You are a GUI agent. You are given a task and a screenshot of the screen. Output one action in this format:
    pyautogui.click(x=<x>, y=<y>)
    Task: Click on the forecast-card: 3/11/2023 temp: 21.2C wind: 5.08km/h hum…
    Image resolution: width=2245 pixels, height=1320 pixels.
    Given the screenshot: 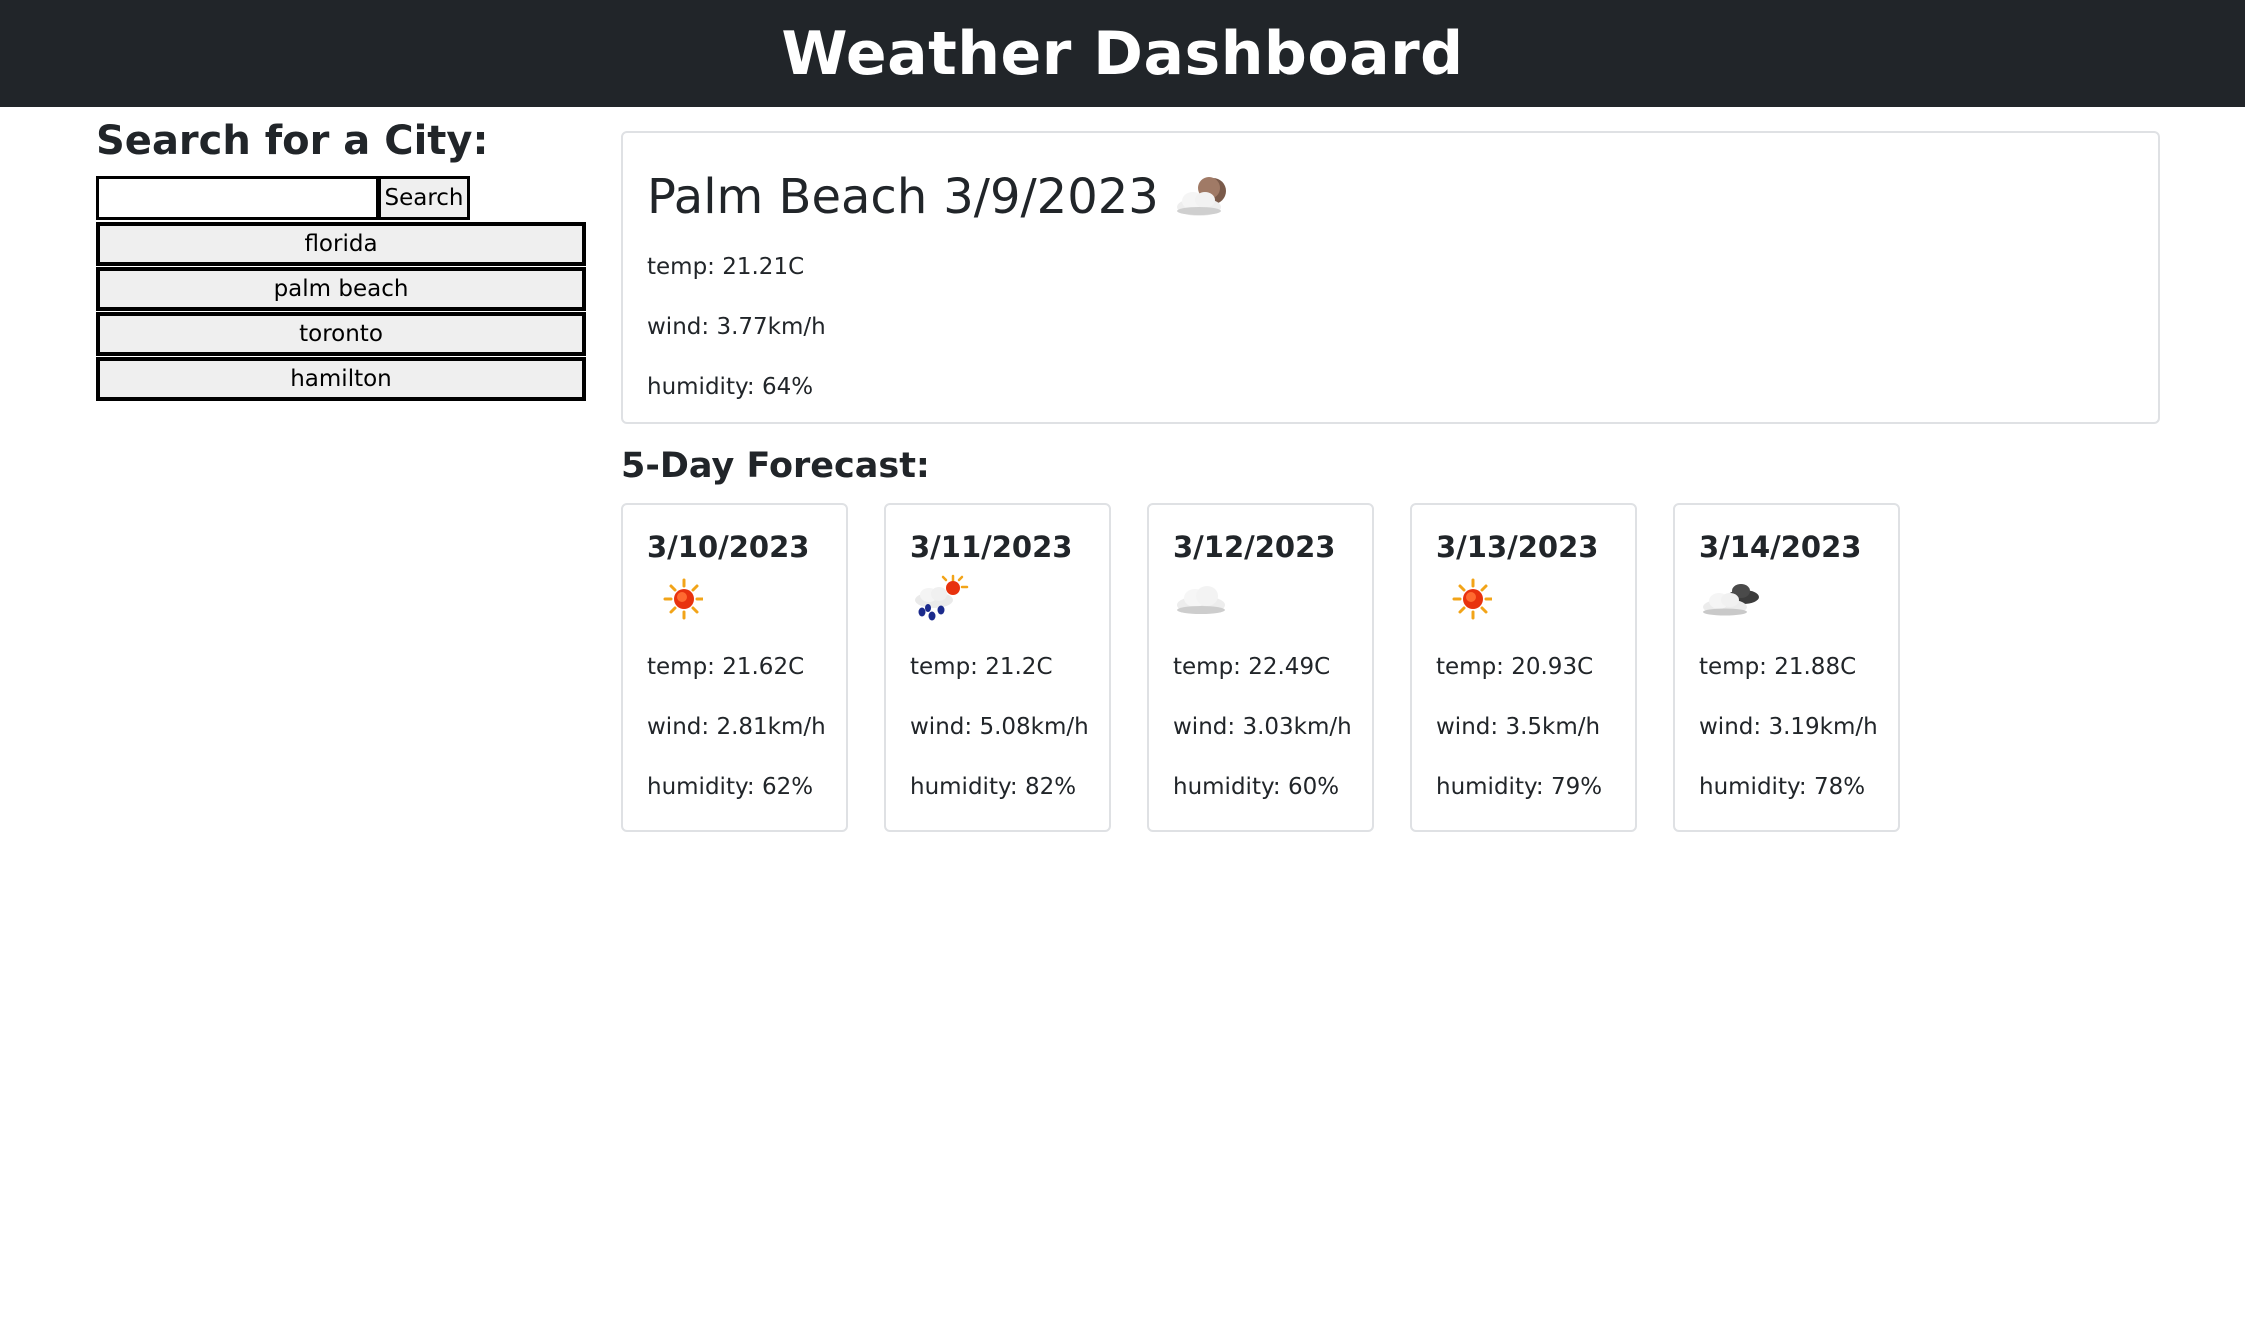 What is the action you would take?
    pyautogui.click(x=997, y=667)
    